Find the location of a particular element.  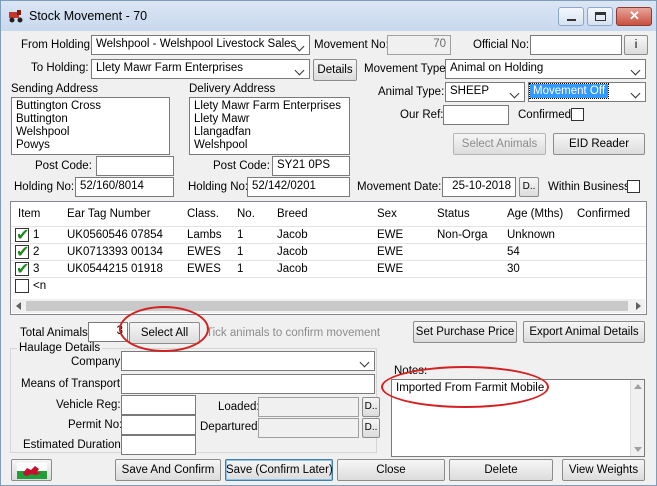

company-select is located at coordinates (248, 361).